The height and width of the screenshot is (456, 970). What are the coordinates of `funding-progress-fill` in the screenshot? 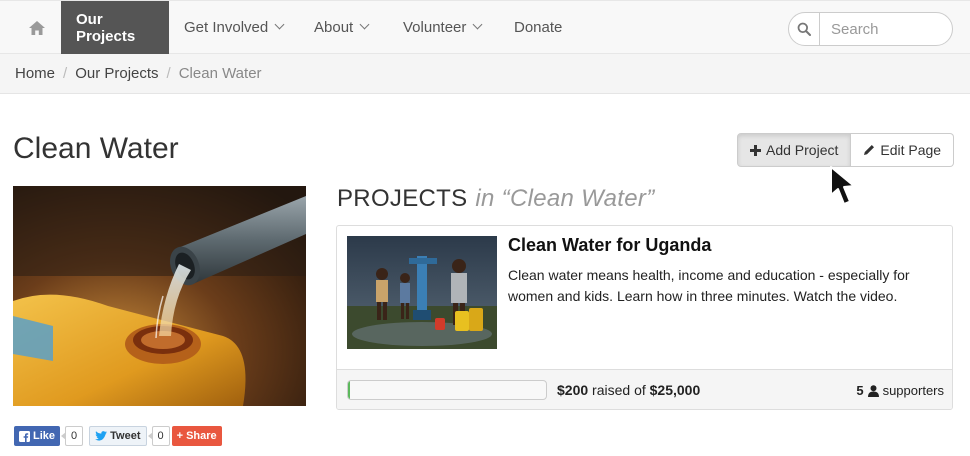 It's located at (349, 390).